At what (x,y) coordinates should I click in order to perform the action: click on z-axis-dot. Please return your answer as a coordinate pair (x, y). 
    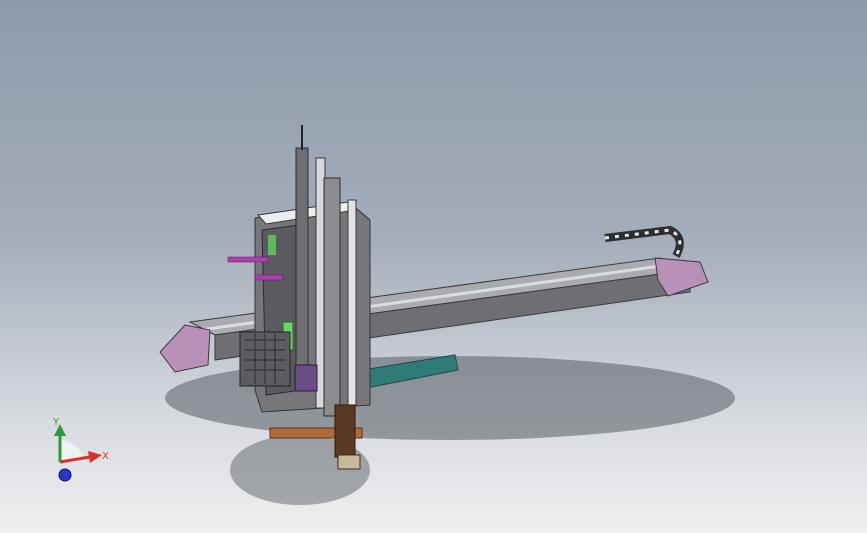
    Looking at the image, I should click on (65, 475).